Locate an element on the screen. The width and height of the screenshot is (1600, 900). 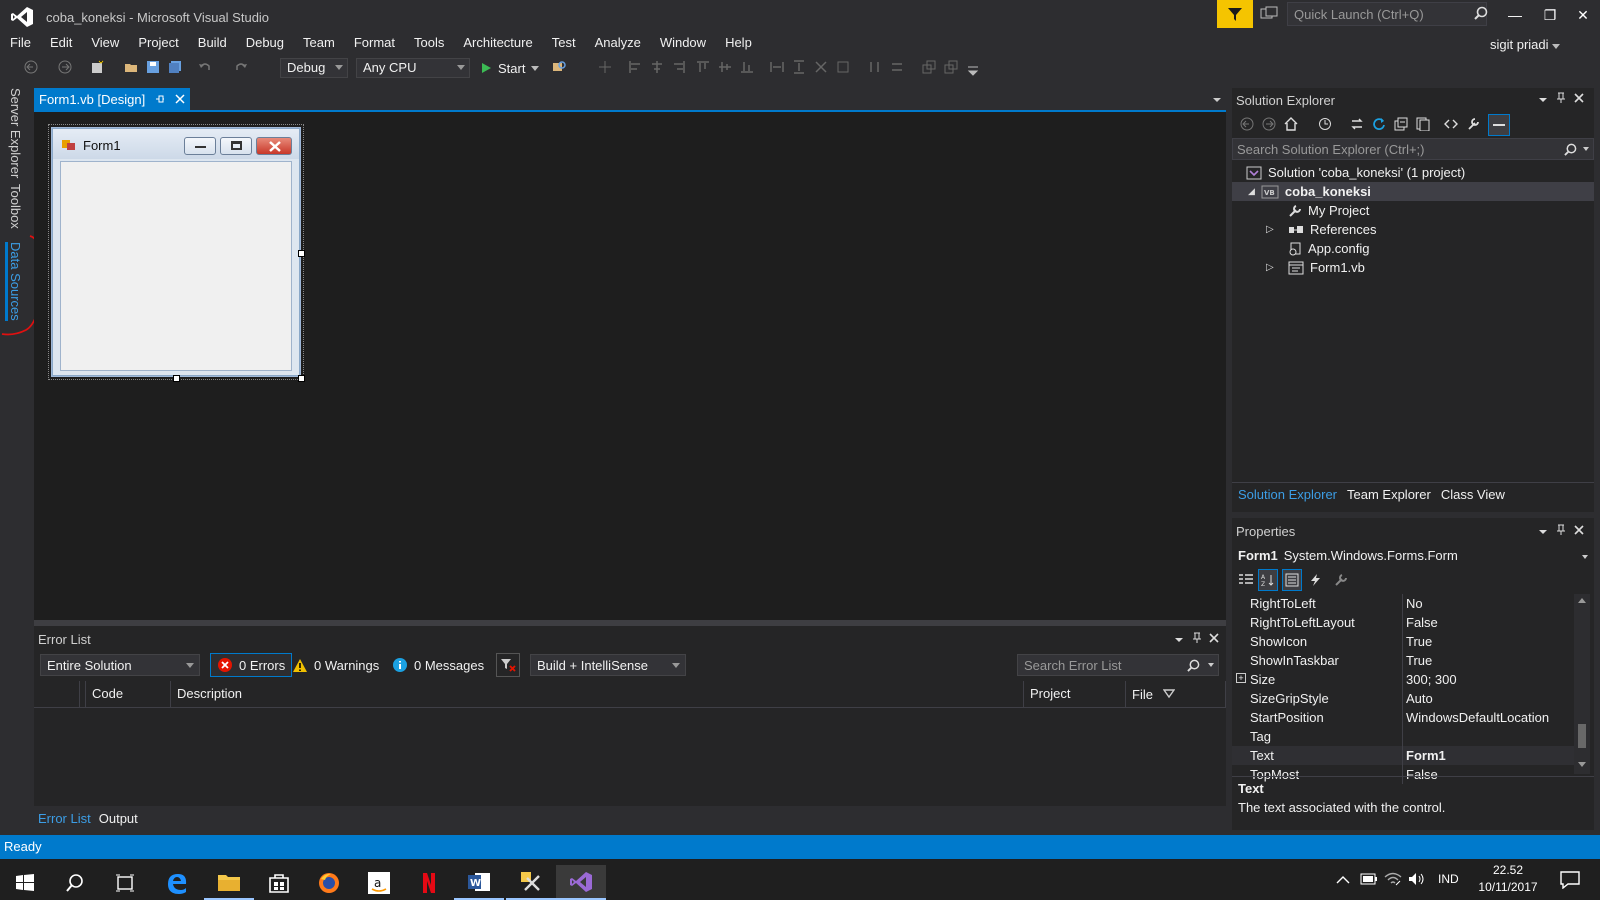
clock: 22.52 10/11/2017 is located at coordinates (1508, 879).